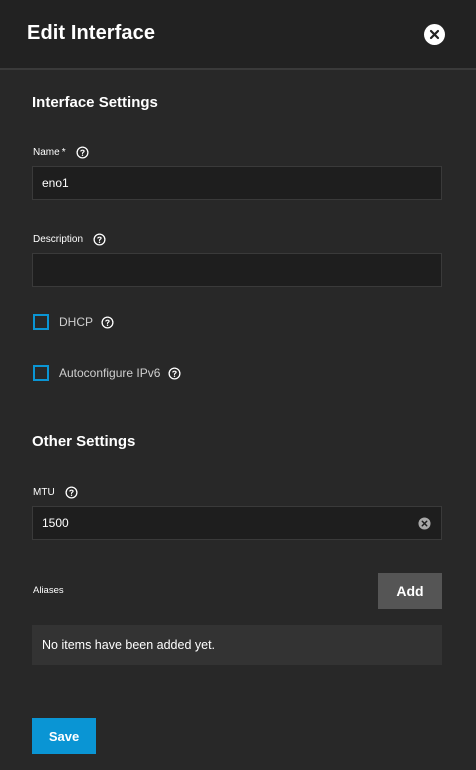  Describe the element at coordinates (58, 239) in the screenshot. I see `description-label-text: Description` at that location.